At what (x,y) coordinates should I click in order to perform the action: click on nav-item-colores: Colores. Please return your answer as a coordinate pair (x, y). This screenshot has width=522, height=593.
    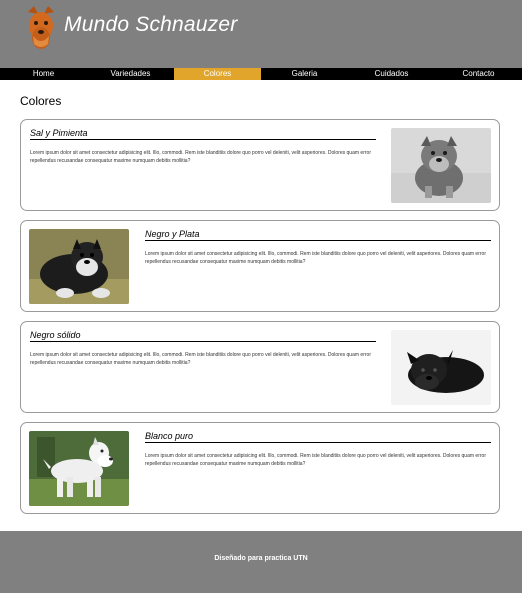
    Looking at the image, I should click on (217, 74).